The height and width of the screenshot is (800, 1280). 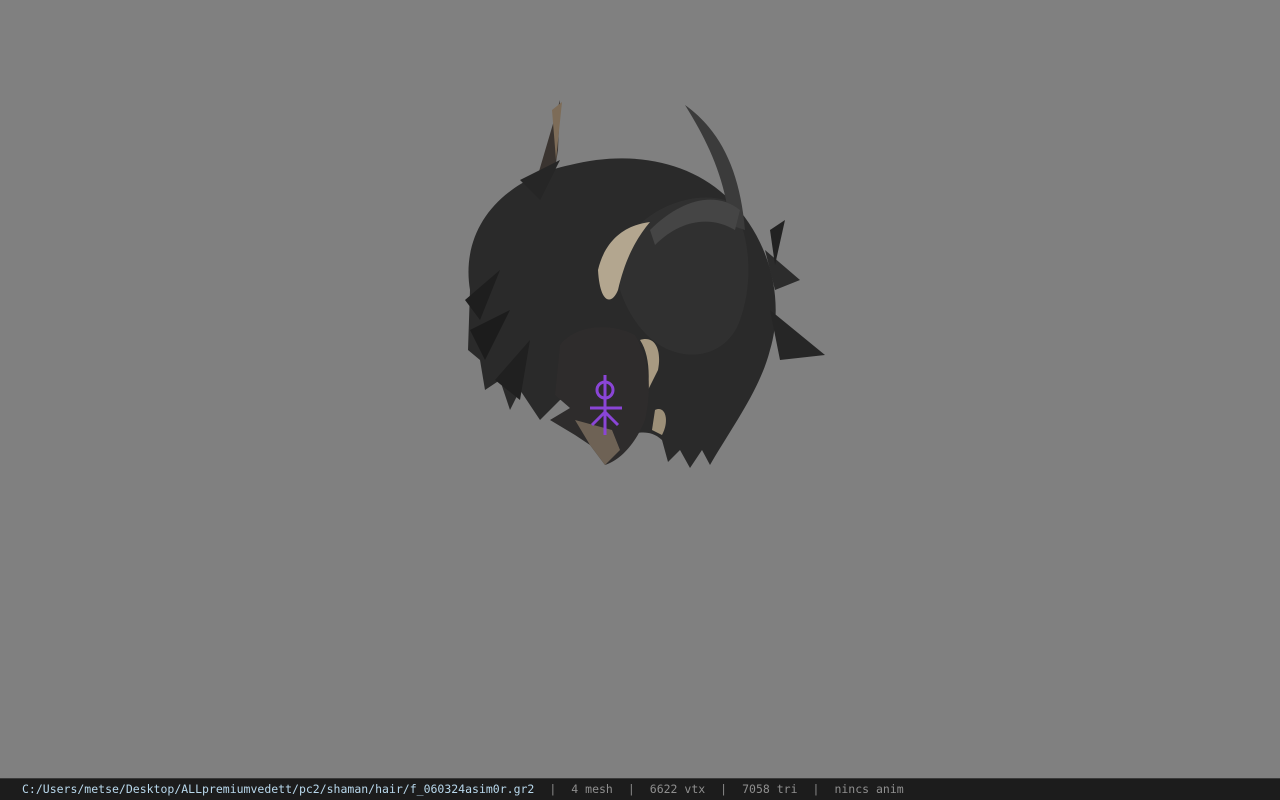 I want to click on vertex-count: 6622 vtx, so click(x=677, y=789).